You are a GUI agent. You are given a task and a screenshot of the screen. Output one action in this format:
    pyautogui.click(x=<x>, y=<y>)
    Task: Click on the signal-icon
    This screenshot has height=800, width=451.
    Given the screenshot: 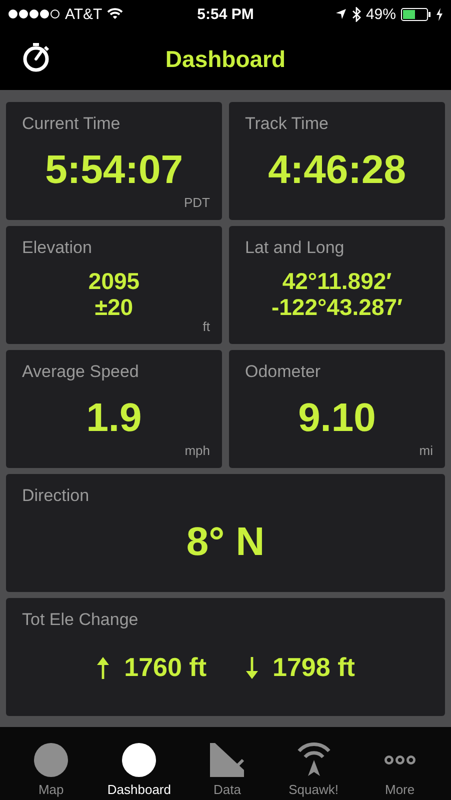 What is the action you would take?
    pyautogui.click(x=34, y=14)
    